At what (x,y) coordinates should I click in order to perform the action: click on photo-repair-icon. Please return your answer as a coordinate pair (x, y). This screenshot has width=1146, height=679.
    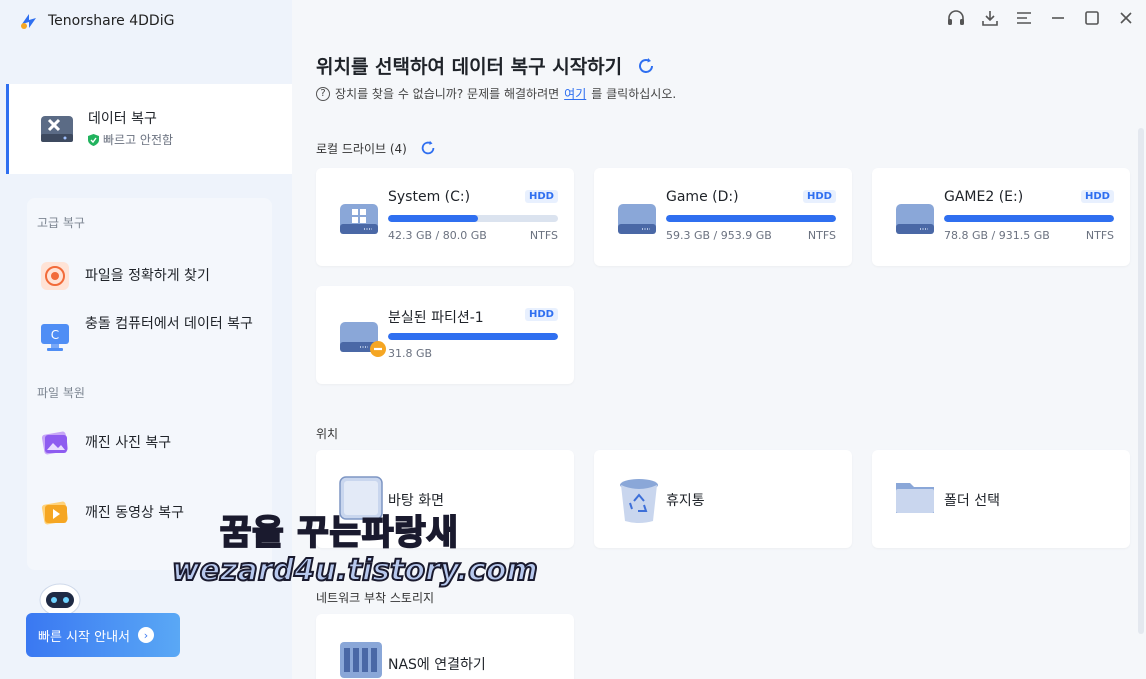
    Looking at the image, I should click on (55, 443).